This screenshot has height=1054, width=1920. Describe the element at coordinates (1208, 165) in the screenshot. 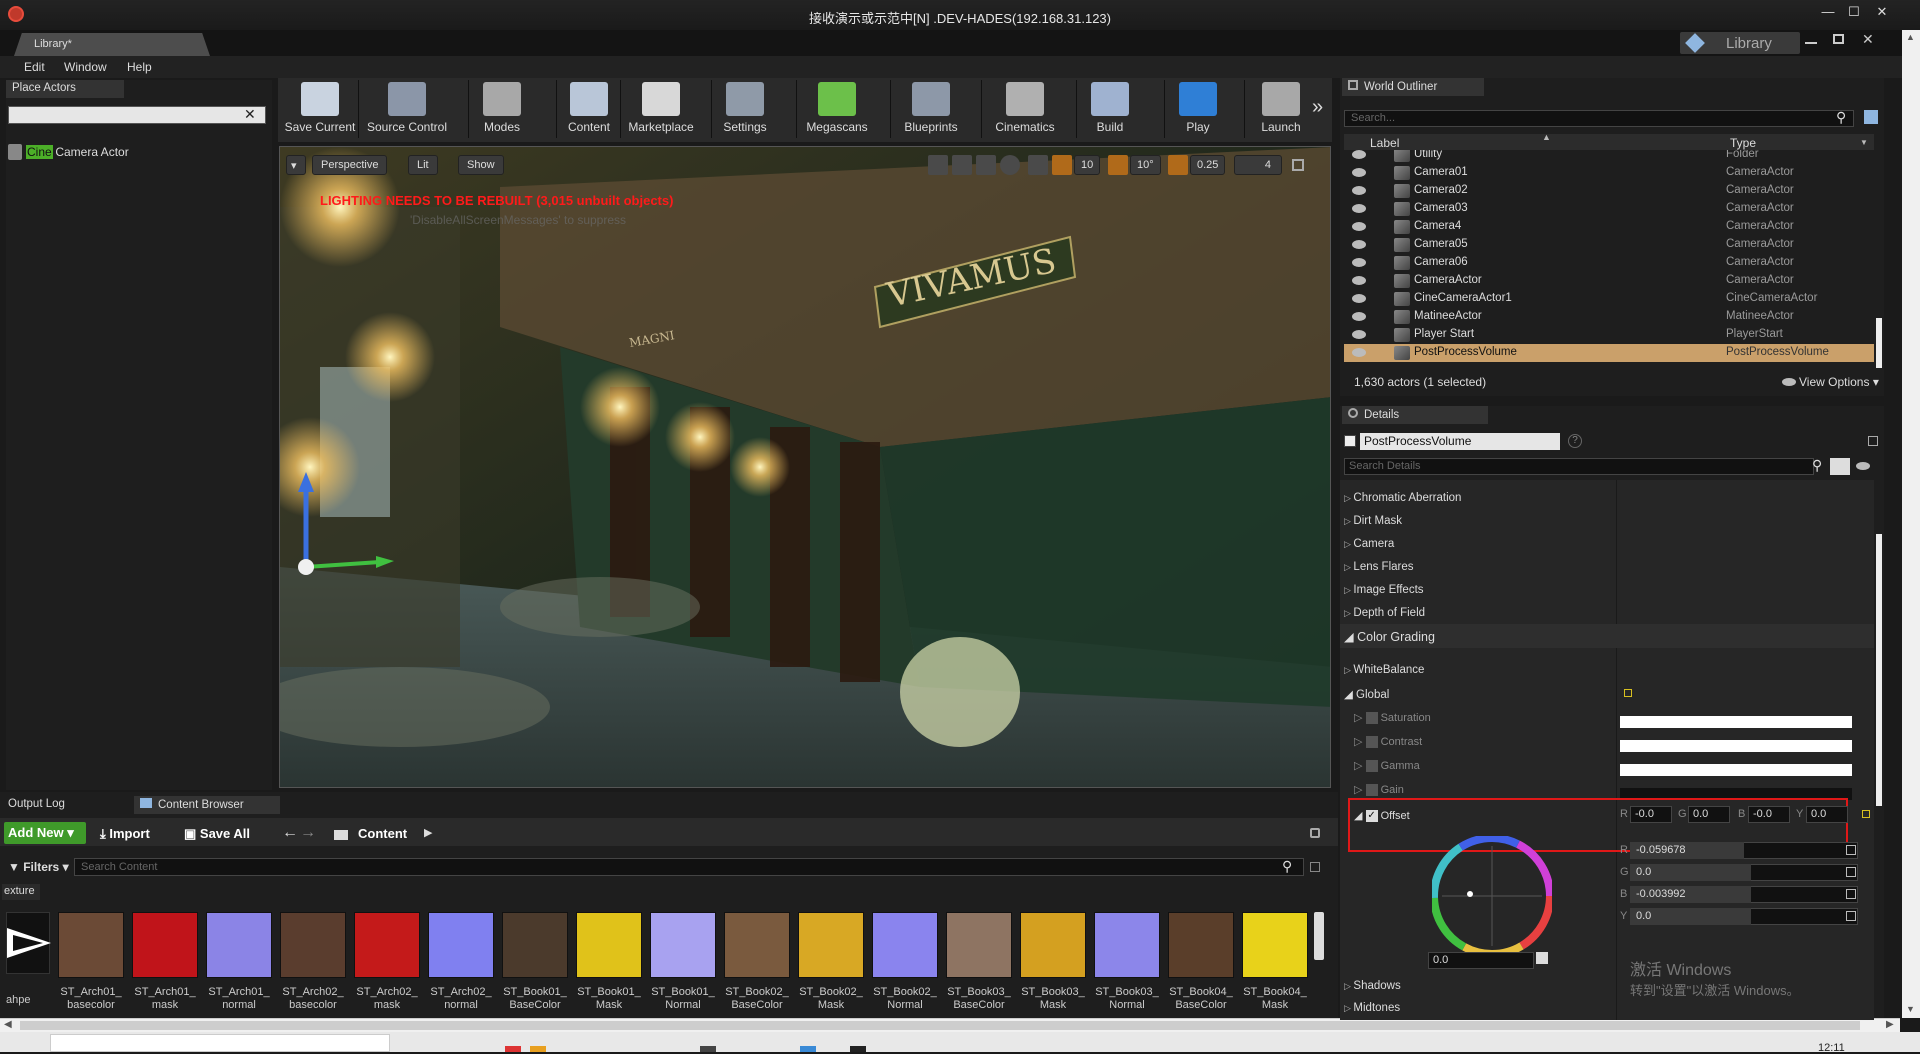

I see `scale-snap-value: 0.25` at that location.